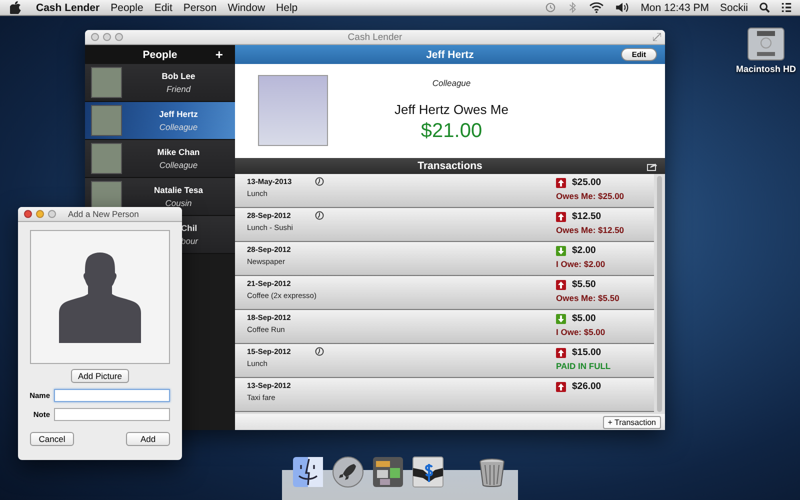 This screenshot has height=500, width=800. I want to click on volume-icon, so click(622, 7).